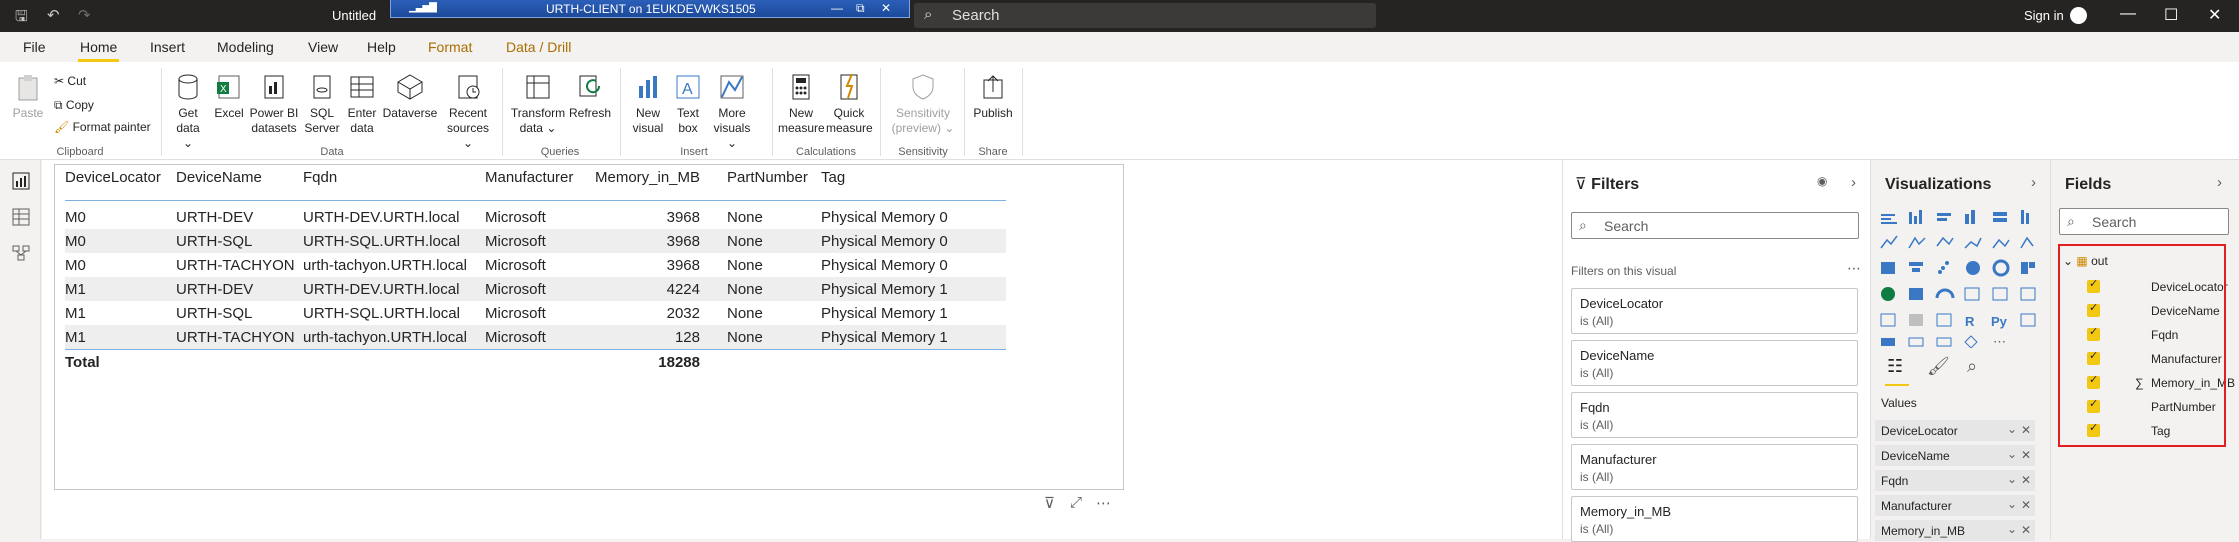 The image size is (2239, 542). Describe the element at coordinates (886, 8) in the screenshot. I see `rdp-close-icon: ✕` at that location.